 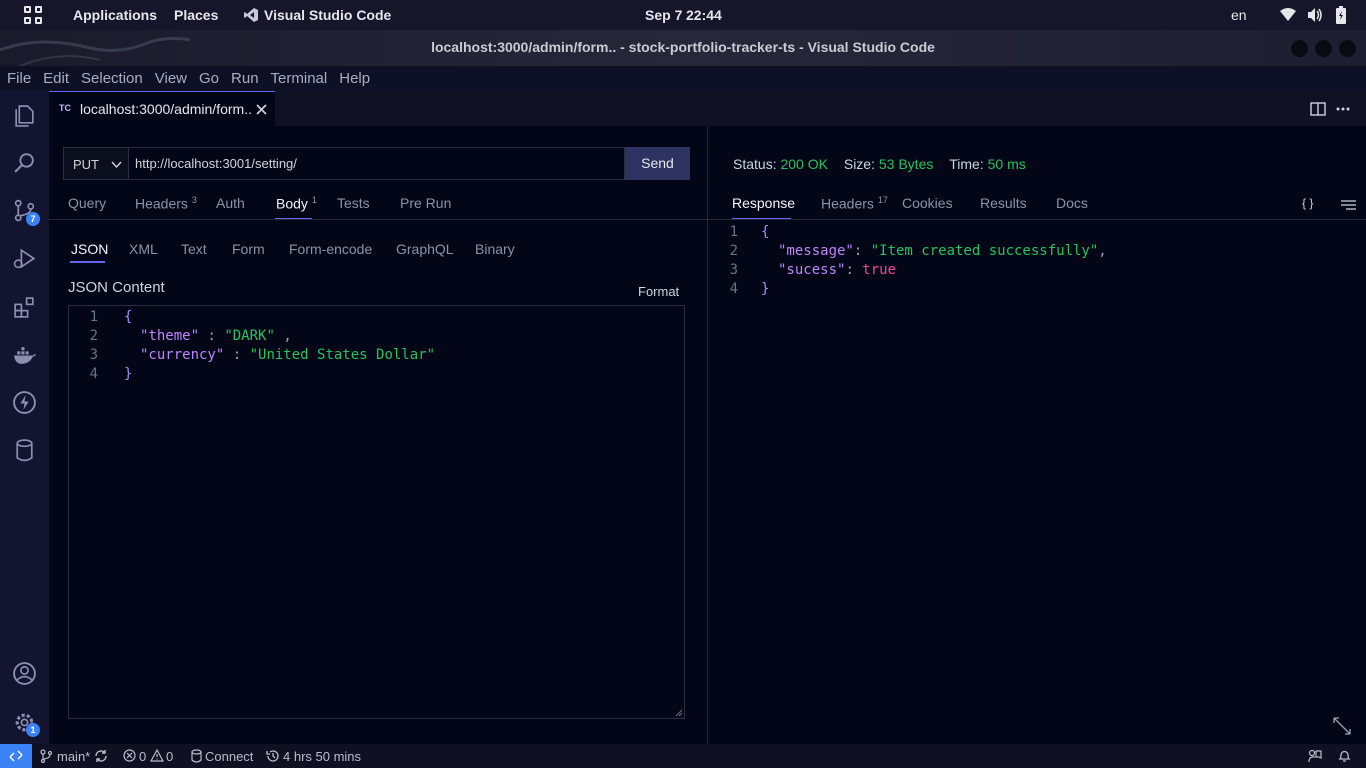 What do you see at coordinates (287, 355) in the screenshot?
I see `code-line-currency: "currency" : "United States Dollar"` at bounding box center [287, 355].